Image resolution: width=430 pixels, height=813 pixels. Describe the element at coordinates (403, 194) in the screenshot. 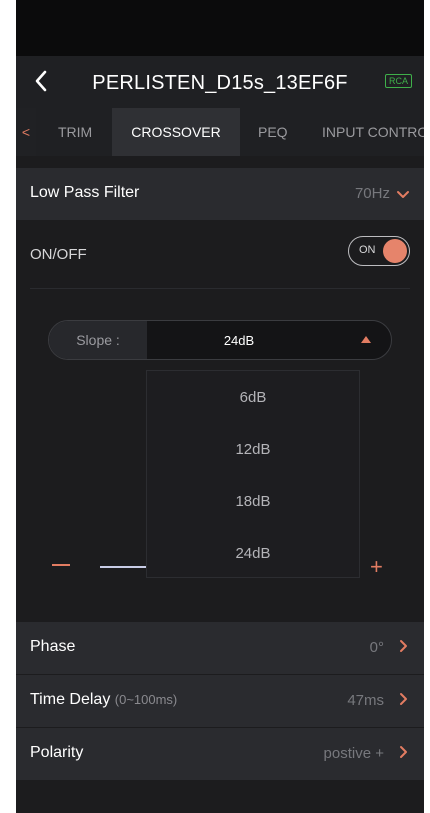

I see `chevron-down-icon` at that location.